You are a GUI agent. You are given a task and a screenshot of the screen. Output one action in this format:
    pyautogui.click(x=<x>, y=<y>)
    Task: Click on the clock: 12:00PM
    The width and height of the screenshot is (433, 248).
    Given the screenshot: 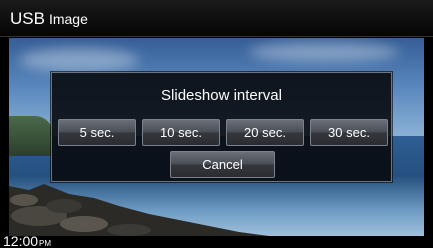 What is the action you would take?
    pyautogui.click(x=27, y=240)
    